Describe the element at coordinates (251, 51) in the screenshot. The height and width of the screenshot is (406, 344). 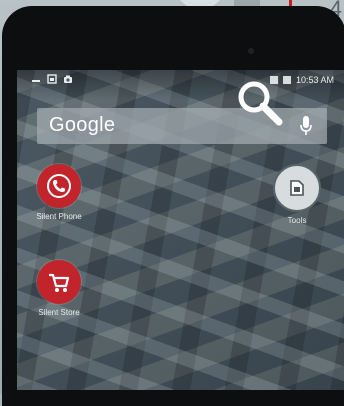
I see `front-camera` at that location.